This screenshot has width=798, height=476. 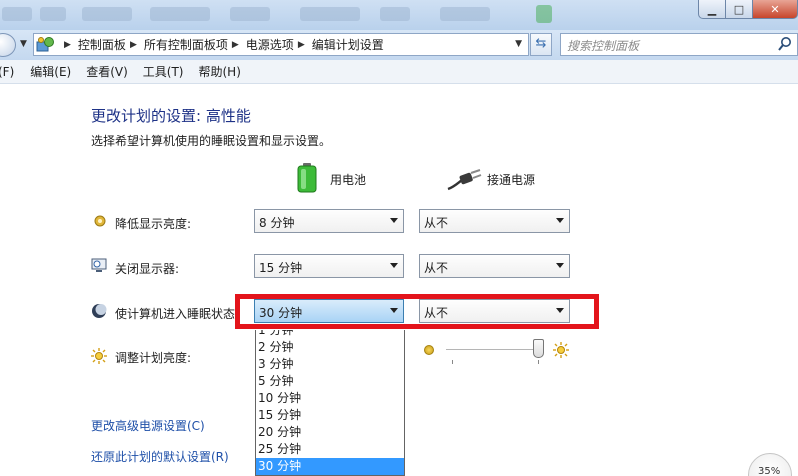 I want to click on search-input: 搜索控制面板, so click(x=603, y=45).